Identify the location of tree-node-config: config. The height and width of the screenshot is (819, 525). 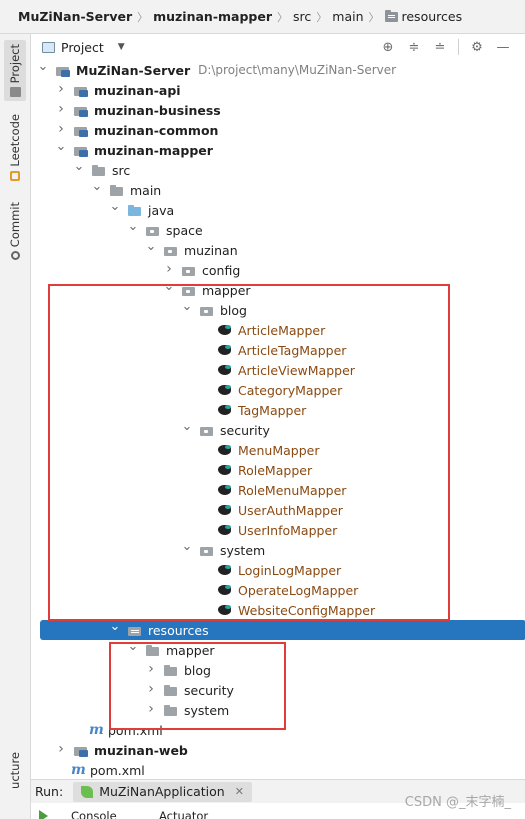
(278, 270).